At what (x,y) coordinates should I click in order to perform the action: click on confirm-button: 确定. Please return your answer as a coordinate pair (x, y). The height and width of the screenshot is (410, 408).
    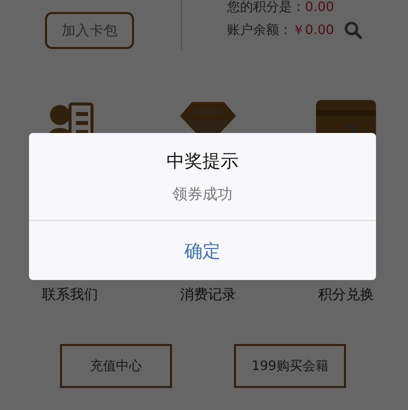
    Looking at the image, I should click on (202, 250).